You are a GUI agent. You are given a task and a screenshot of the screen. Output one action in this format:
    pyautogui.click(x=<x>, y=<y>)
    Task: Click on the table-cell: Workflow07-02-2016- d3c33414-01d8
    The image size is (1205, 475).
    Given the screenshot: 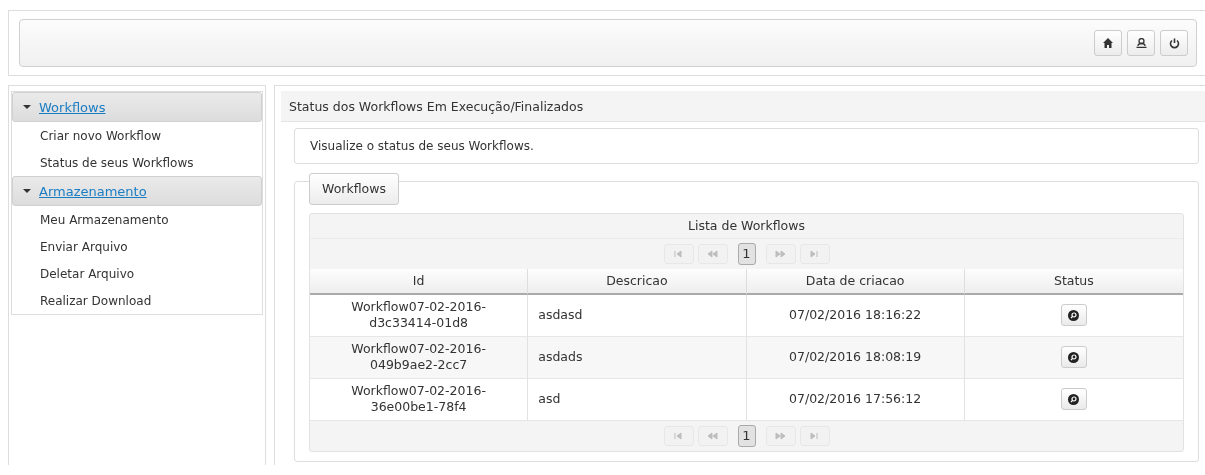 What is the action you would take?
    pyautogui.click(x=419, y=315)
    